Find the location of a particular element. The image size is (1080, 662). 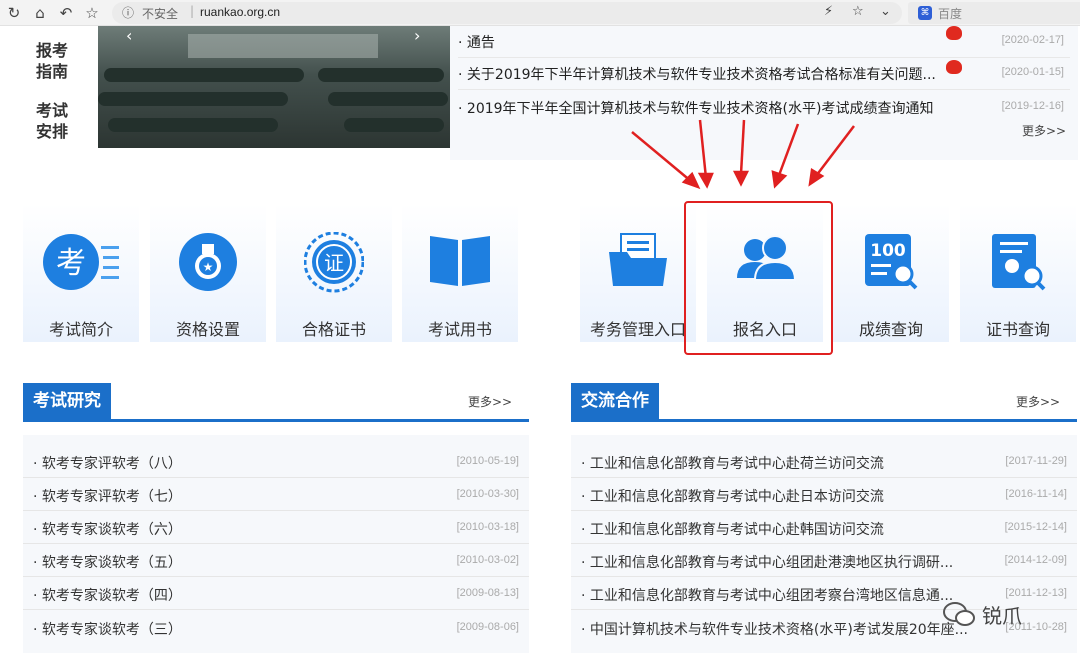

reload-icon: ↻ is located at coordinates (14, 13).